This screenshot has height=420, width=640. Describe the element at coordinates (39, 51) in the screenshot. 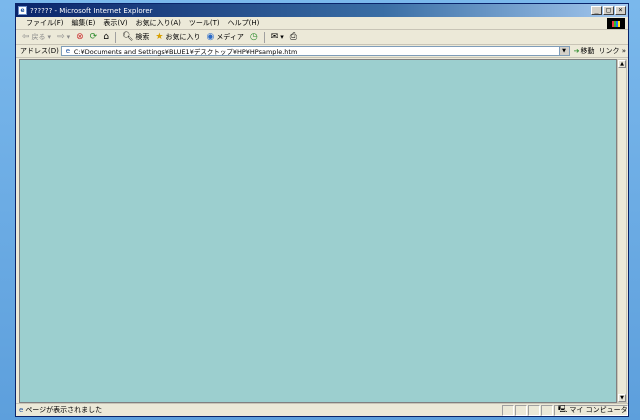

I see `address-label: アドレス(D)` at that location.